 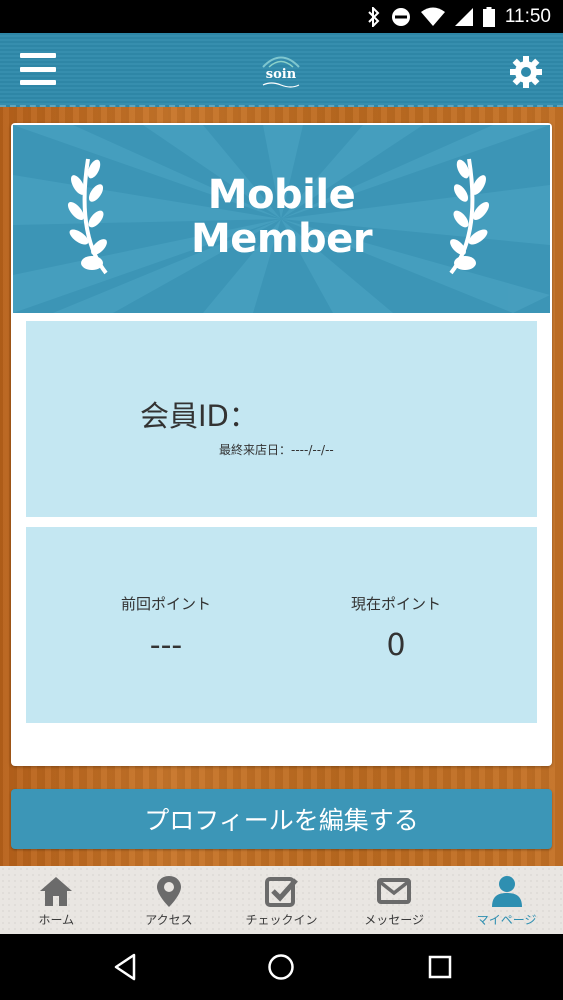 I want to click on do-not-disturb-icon, so click(x=401, y=17).